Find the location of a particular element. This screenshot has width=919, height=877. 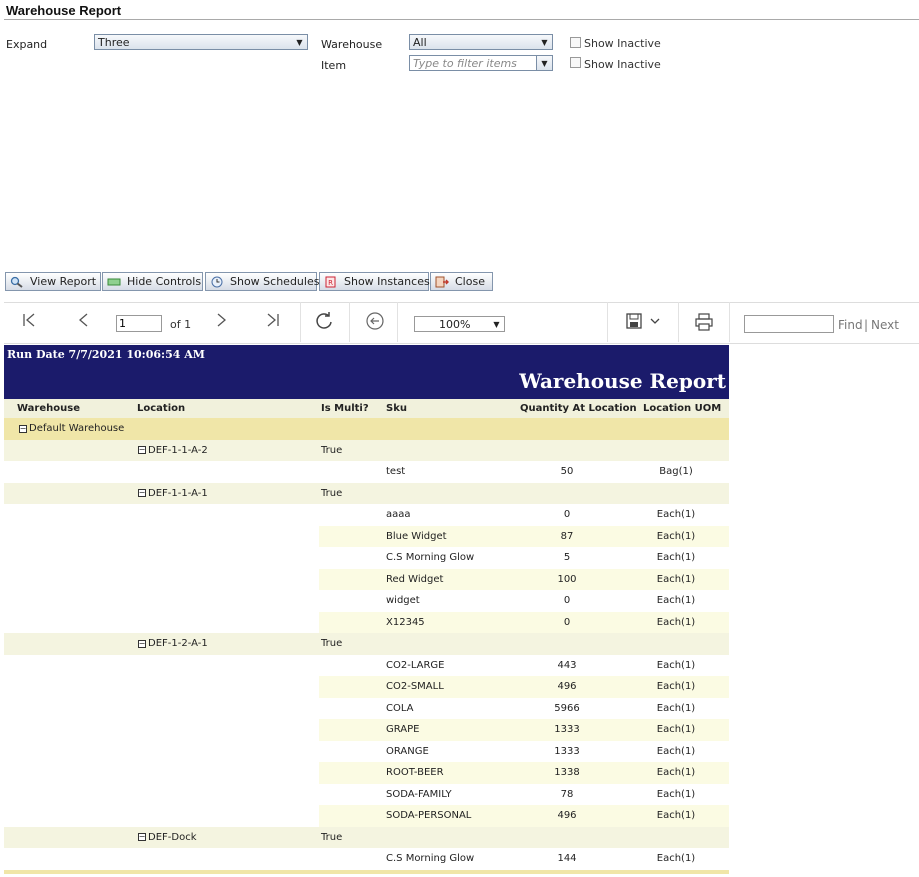

quantity-cell: 5 is located at coordinates (567, 558).